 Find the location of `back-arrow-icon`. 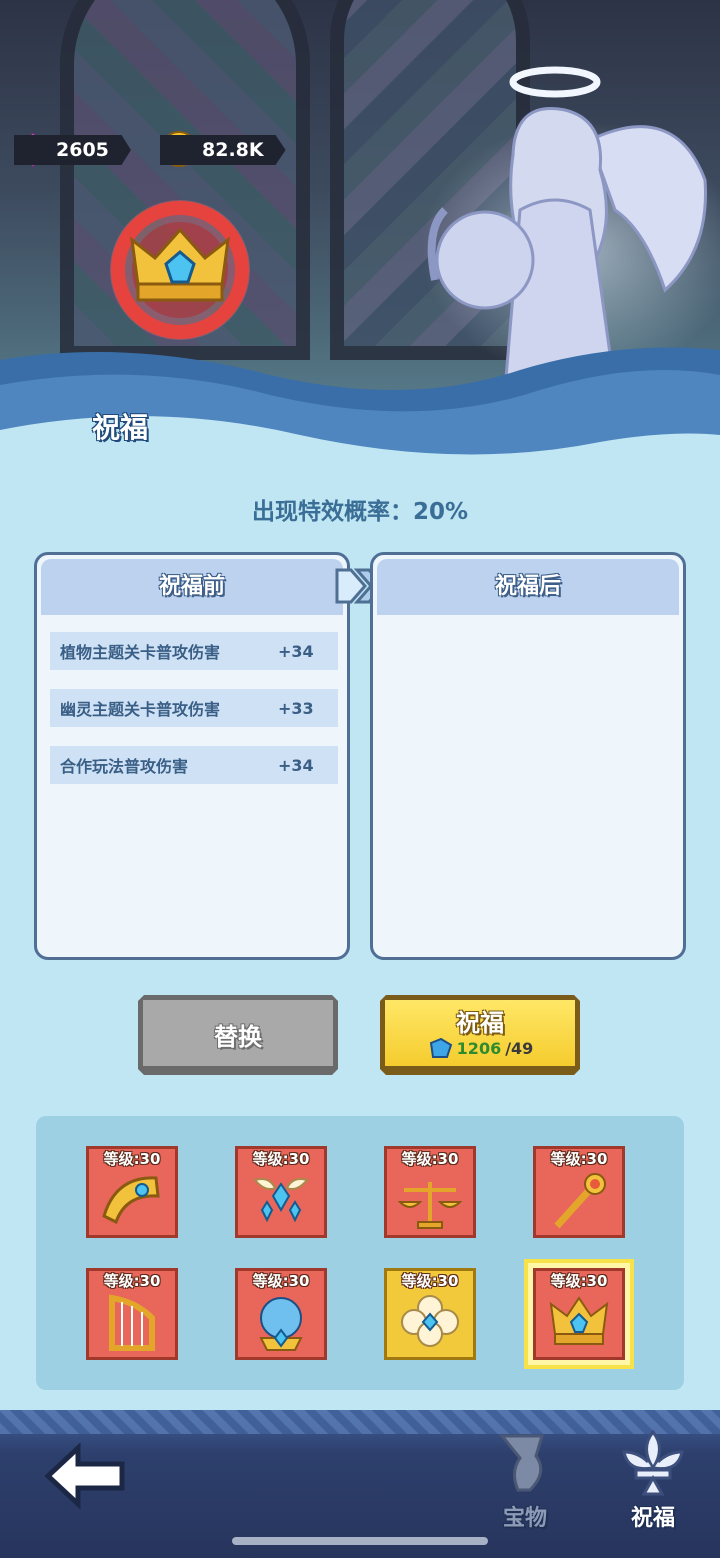

back-arrow-icon is located at coordinates (85, 1476).